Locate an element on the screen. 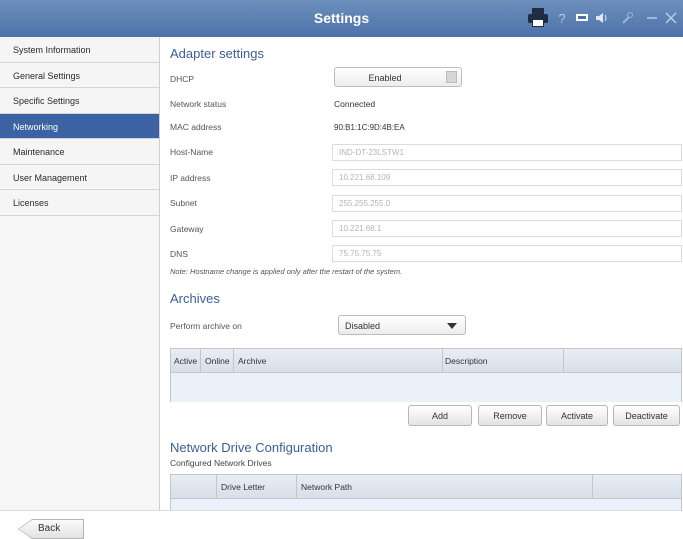  toggle-knob is located at coordinates (451, 77).